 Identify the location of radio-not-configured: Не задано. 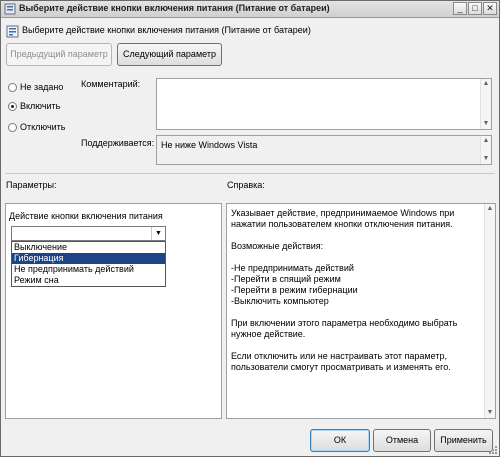
(43, 88).